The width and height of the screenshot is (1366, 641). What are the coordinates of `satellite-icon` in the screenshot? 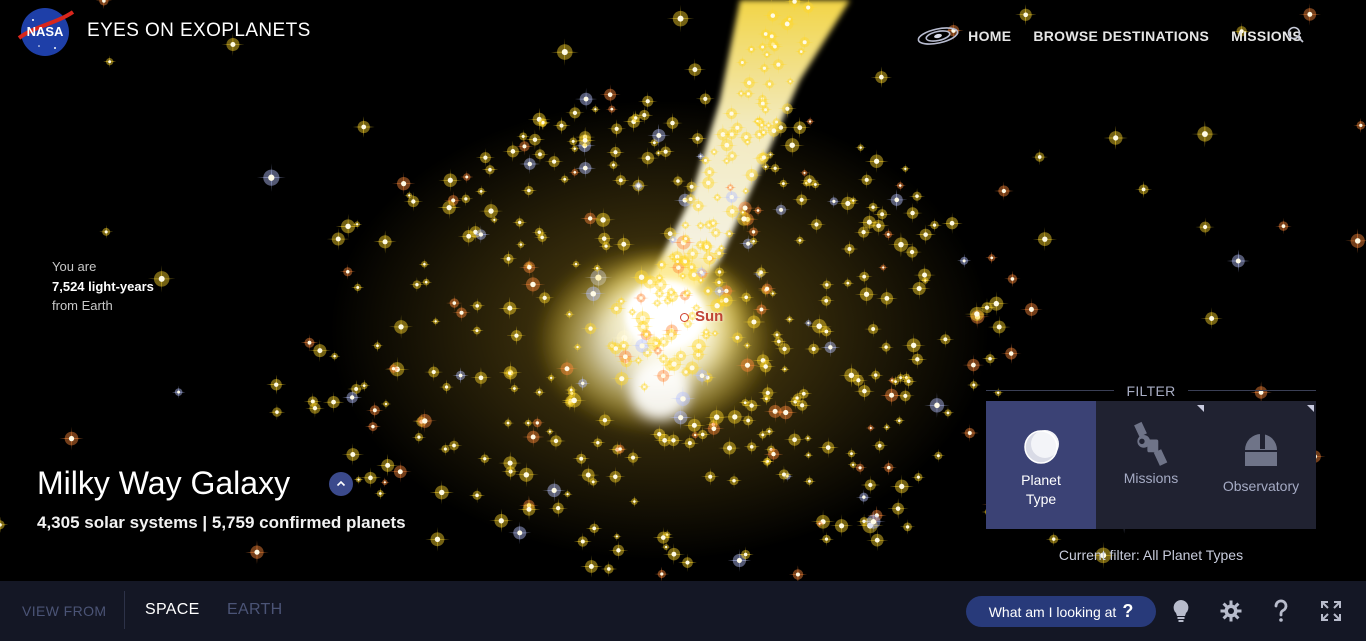 It's located at (1151, 444).